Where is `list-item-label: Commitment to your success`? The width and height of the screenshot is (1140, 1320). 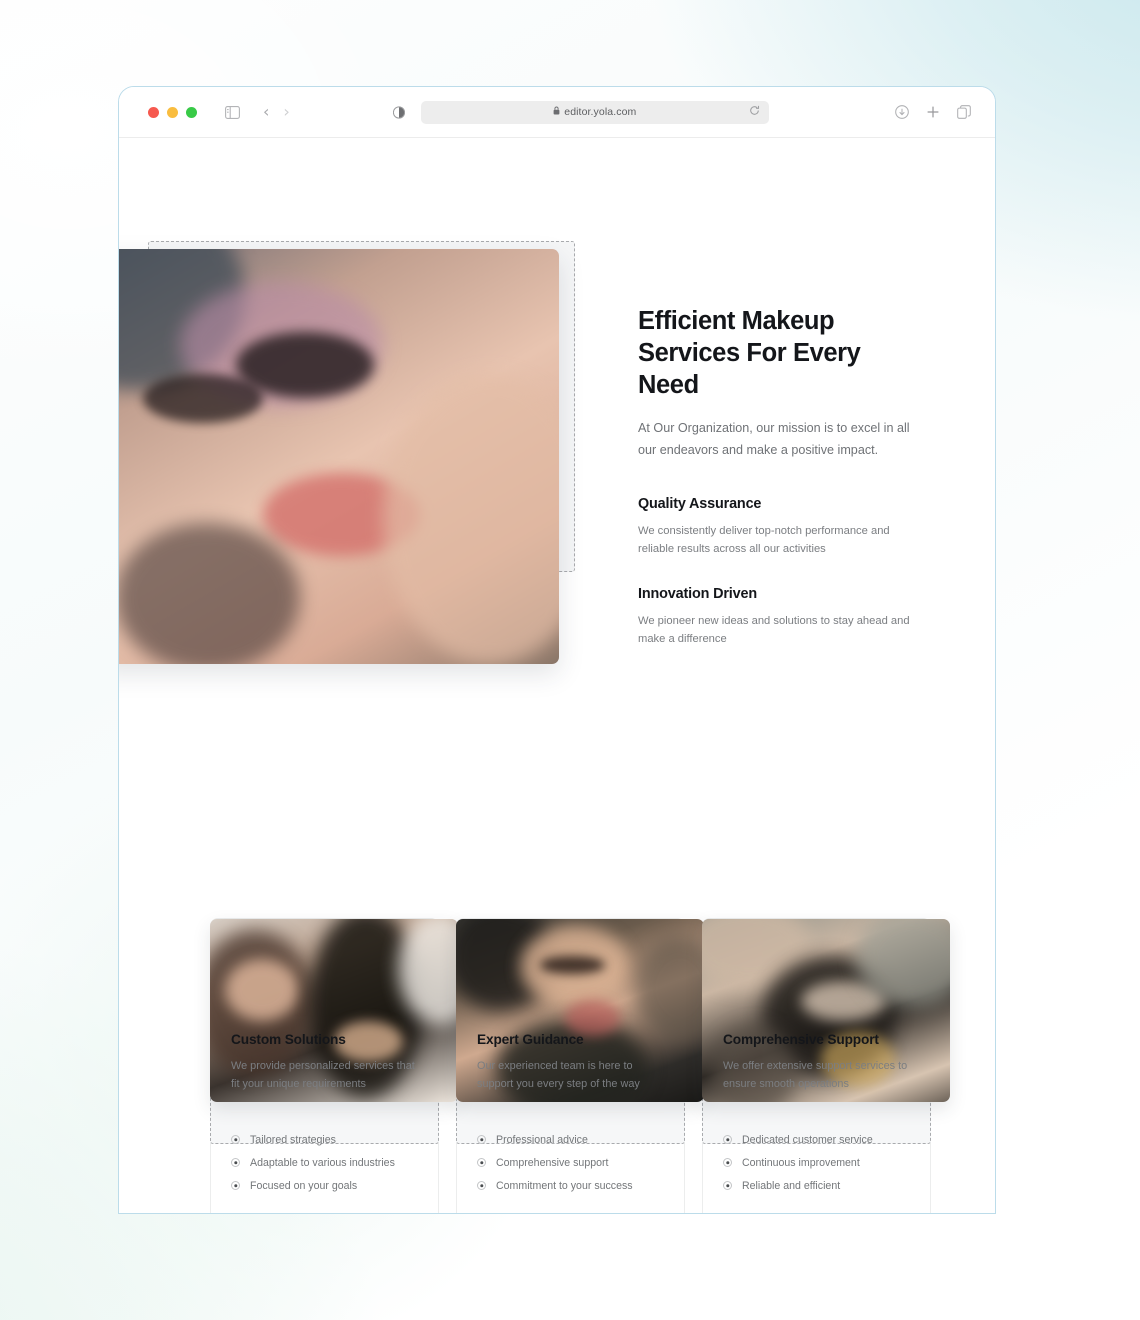 list-item-label: Commitment to your success is located at coordinates (564, 1185).